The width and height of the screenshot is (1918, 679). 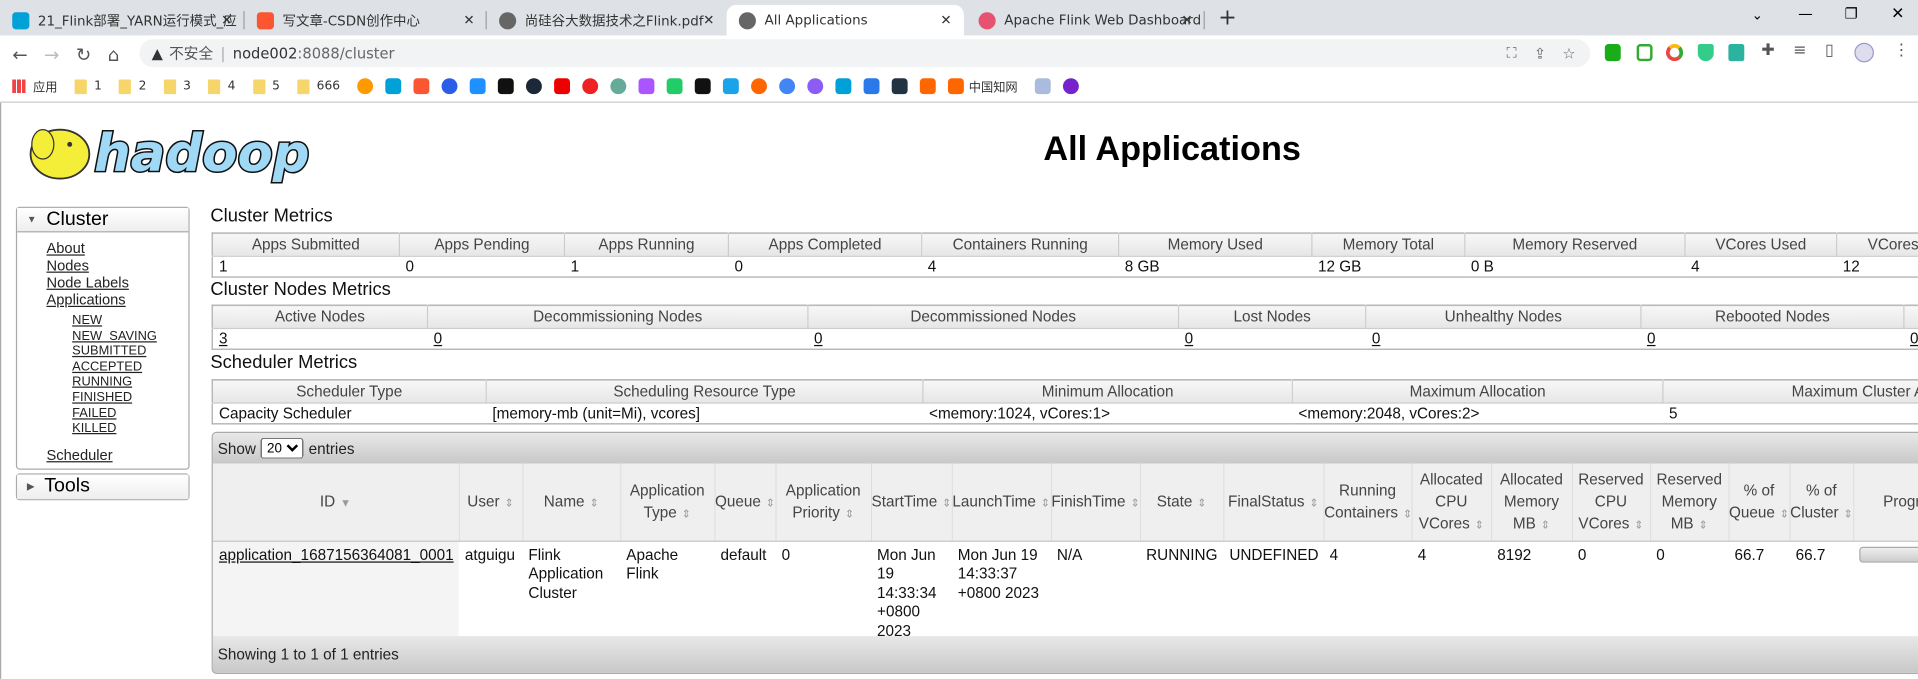 I want to click on column-header: Allocated CPU VCores ⇕, so click(x=1451, y=502).